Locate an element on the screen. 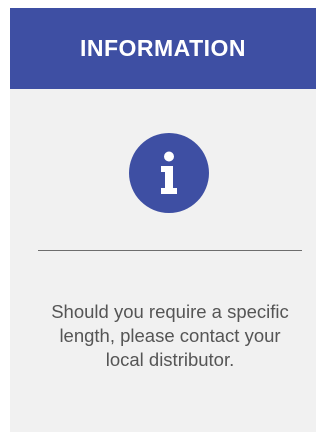  info-icon is located at coordinates (169, 173).